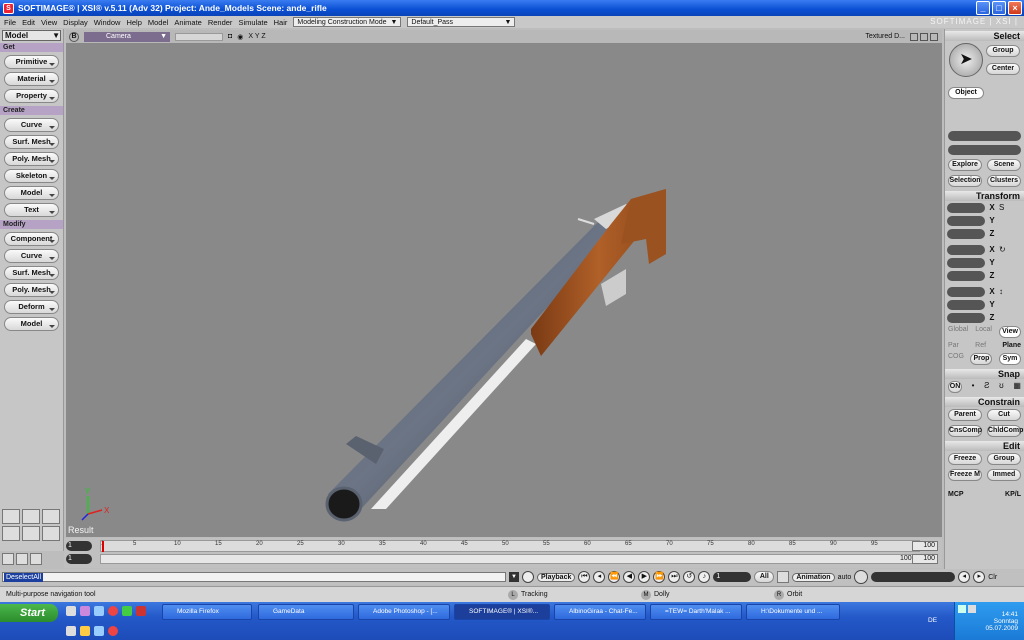  Describe the element at coordinates (979, 577) in the screenshot. I see `next-keyframe-icon: ▸` at that location.